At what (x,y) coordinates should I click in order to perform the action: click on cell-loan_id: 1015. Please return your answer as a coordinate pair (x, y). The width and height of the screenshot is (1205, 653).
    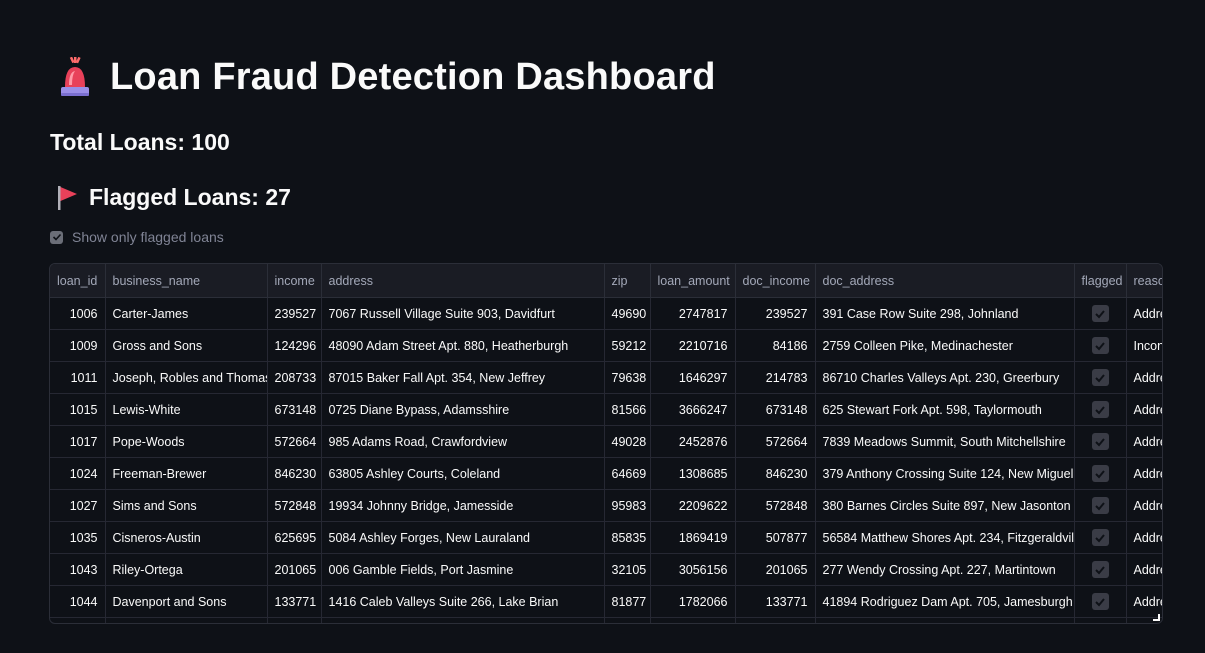
    Looking at the image, I should click on (78, 409).